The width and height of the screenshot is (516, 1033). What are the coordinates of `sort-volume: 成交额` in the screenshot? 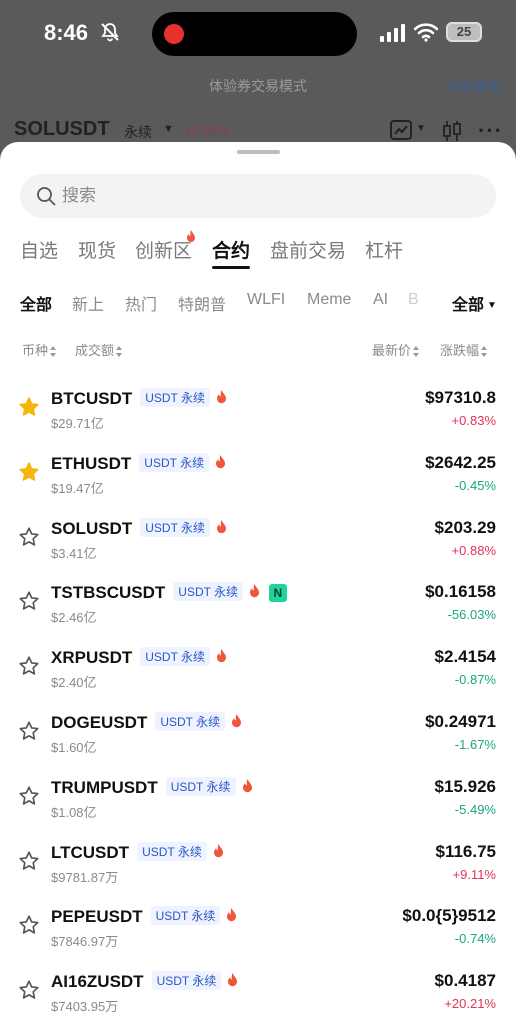 It's located at (99, 349).